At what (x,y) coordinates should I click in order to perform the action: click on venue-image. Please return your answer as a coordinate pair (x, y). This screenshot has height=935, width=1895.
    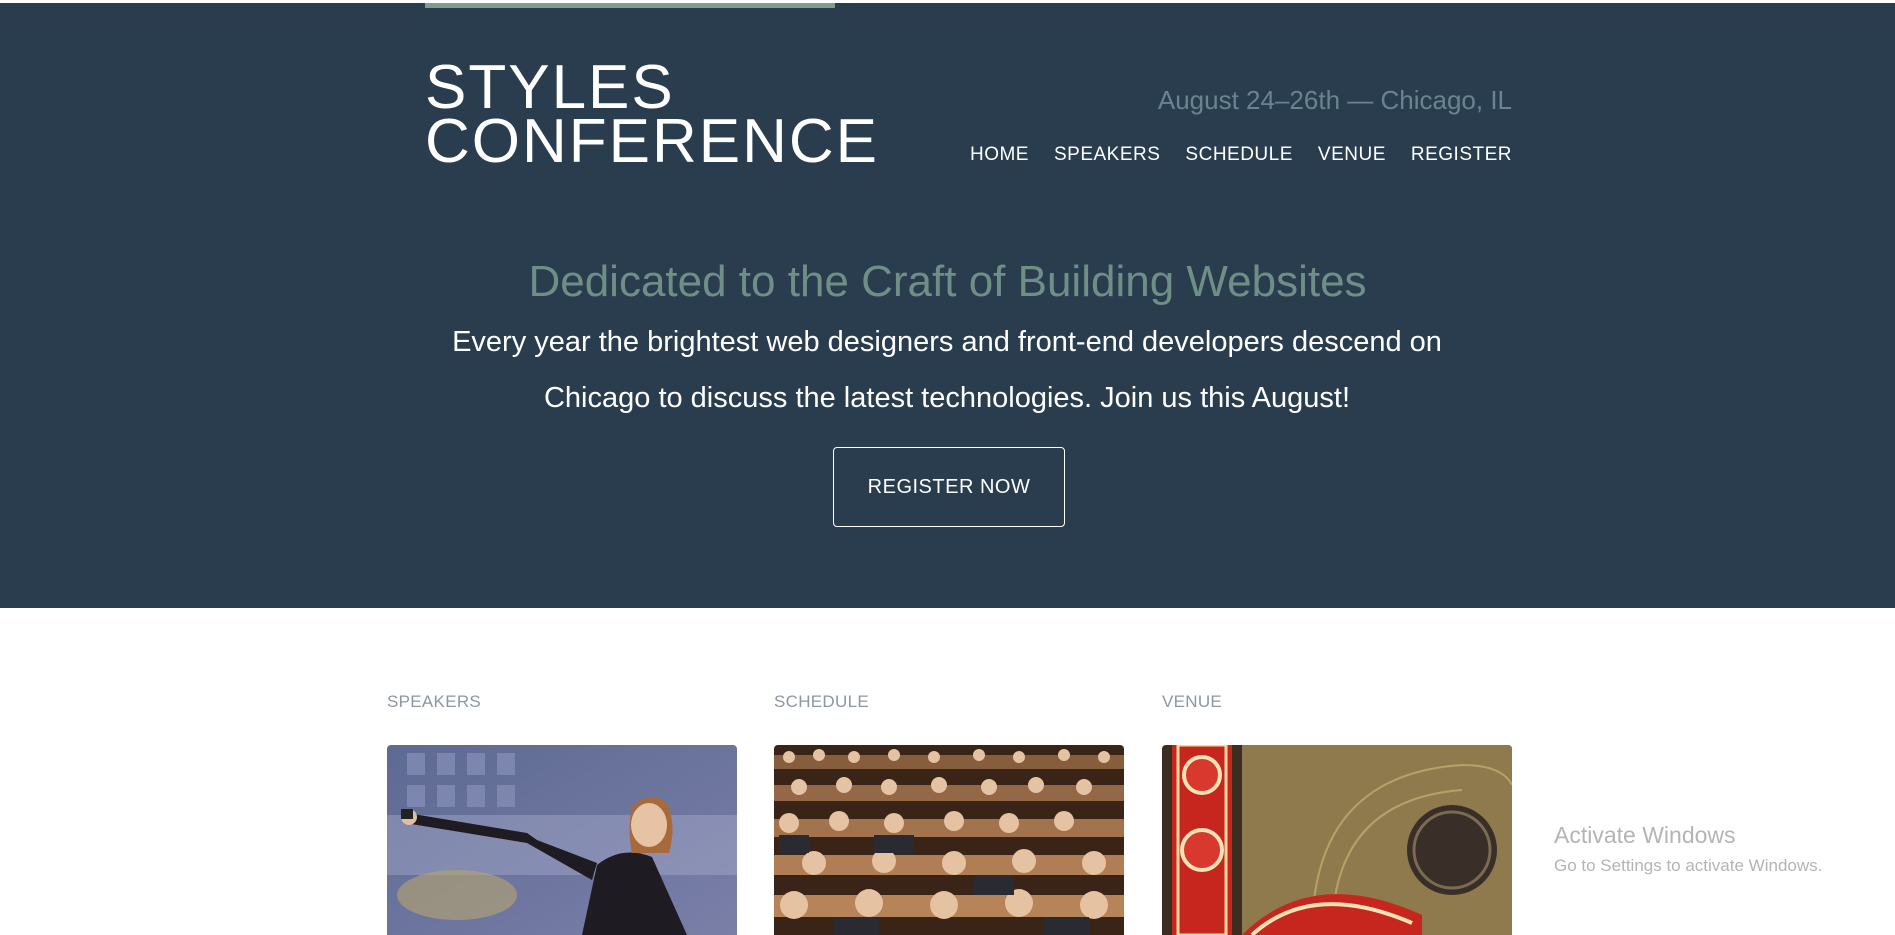
    Looking at the image, I should click on (1337, 840).